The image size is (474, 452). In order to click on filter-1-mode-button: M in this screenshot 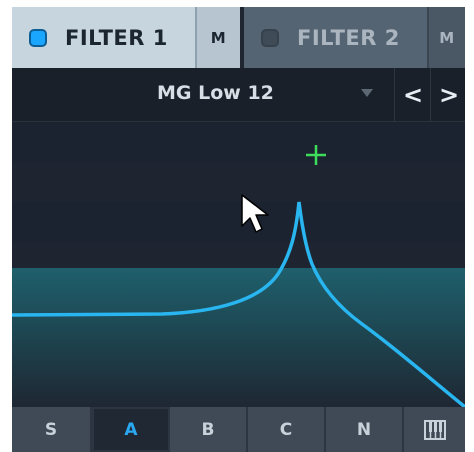, I will do `click(217, 37)`.